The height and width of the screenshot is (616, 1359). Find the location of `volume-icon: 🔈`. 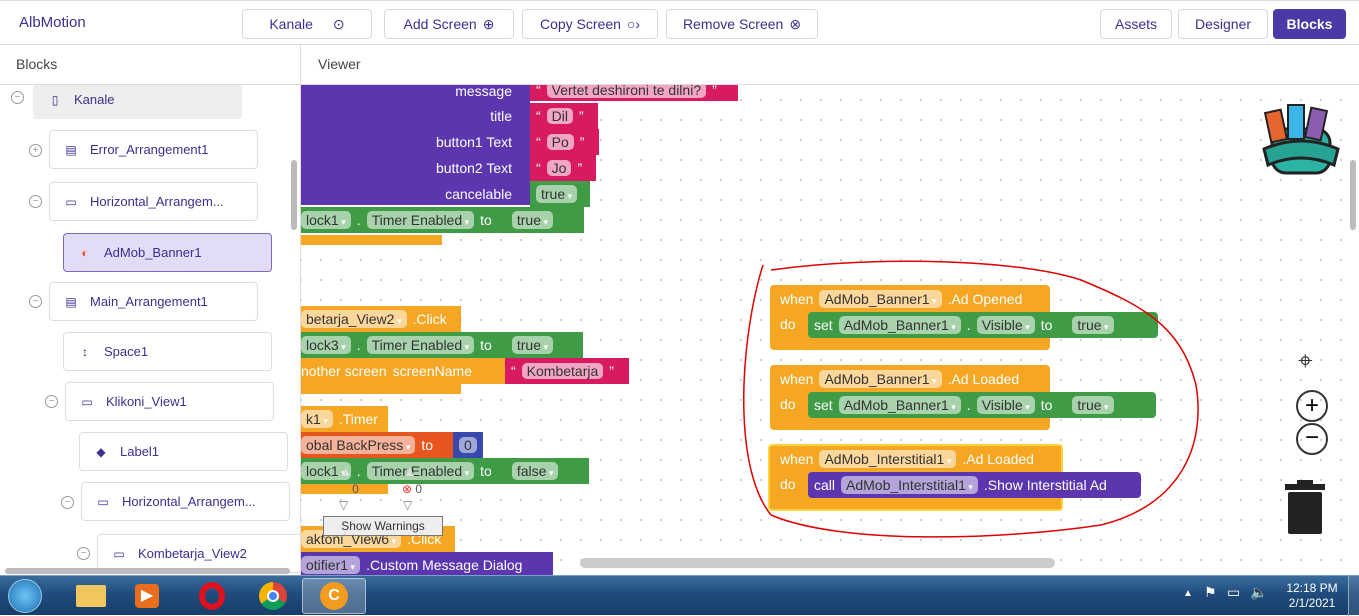

volume-icon: 🔈 is located at coordinates (1258, 592).